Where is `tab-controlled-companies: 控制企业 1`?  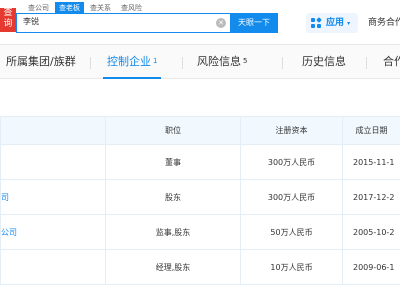 tab-controlled-companies: 控制企业 1 is located at coordinates (132, 62).